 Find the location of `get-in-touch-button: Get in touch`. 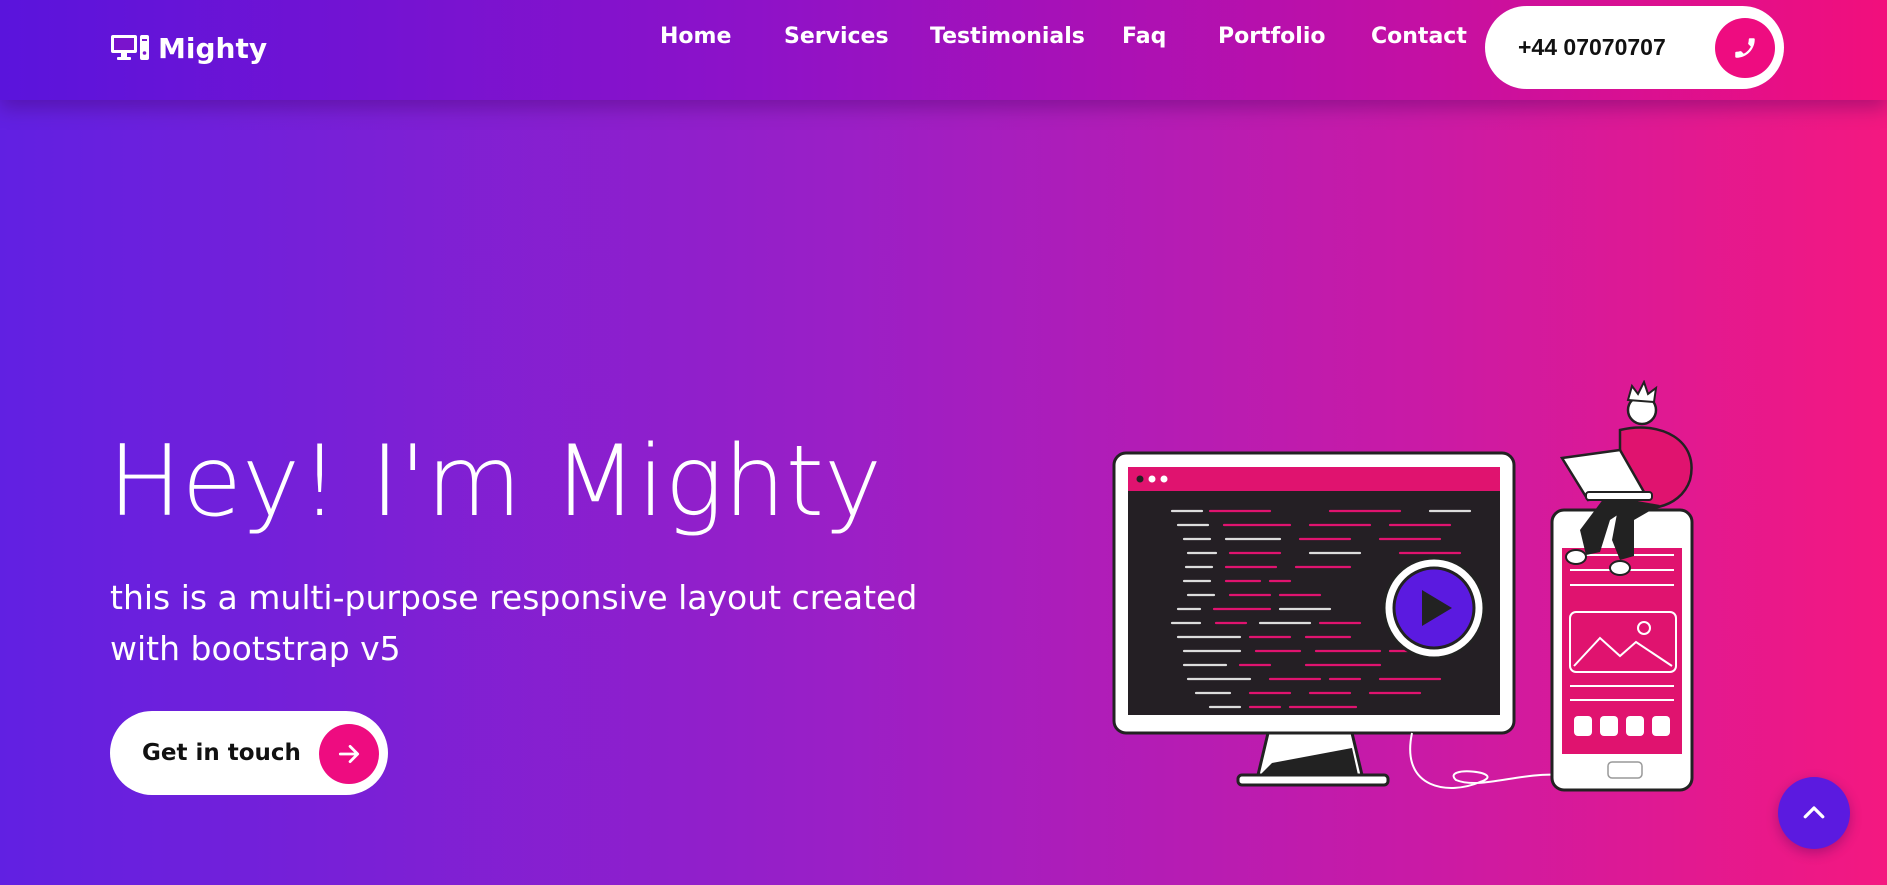

get-in-touch-button: Get in touch is located at coordinates (249, 753).